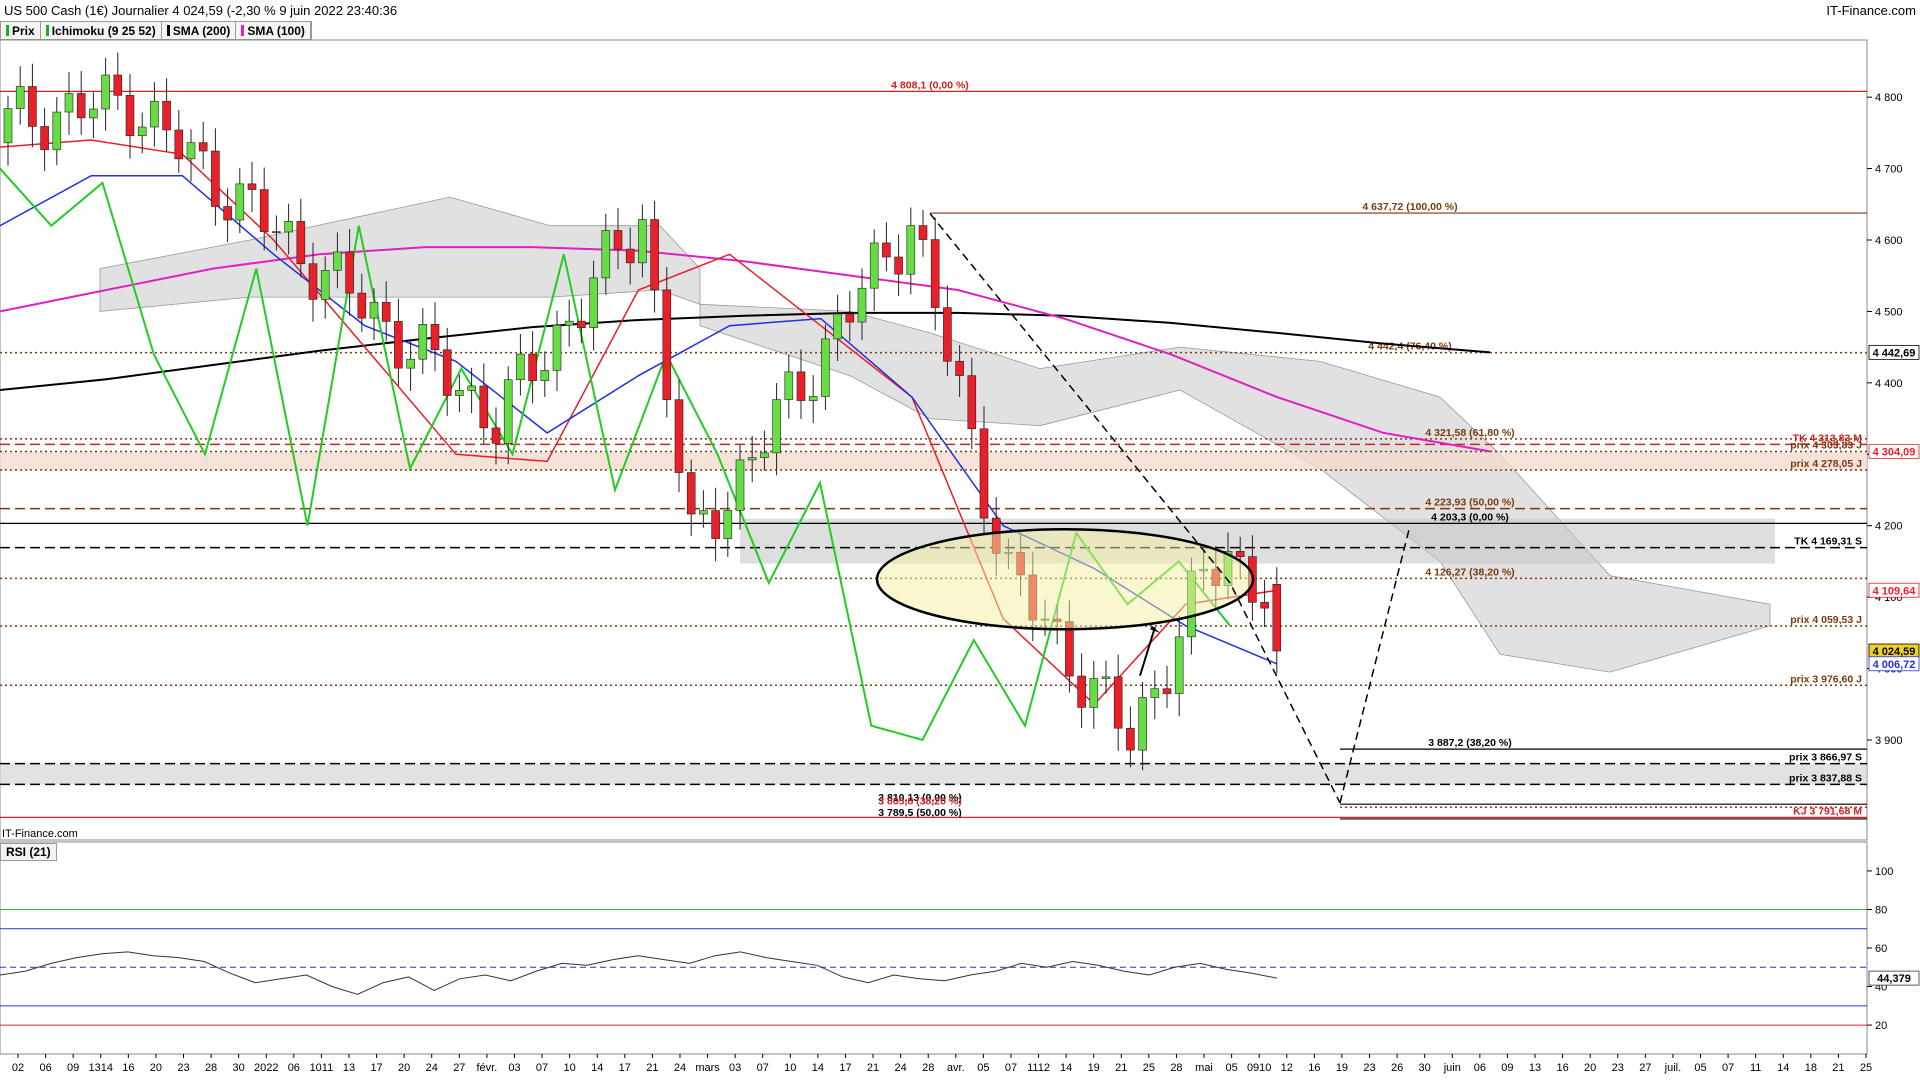  What do you see at coordinates (1397, 1068) in the screenshot?
I see `x-tick-label: 26` at bounding box center [1397, 1068].